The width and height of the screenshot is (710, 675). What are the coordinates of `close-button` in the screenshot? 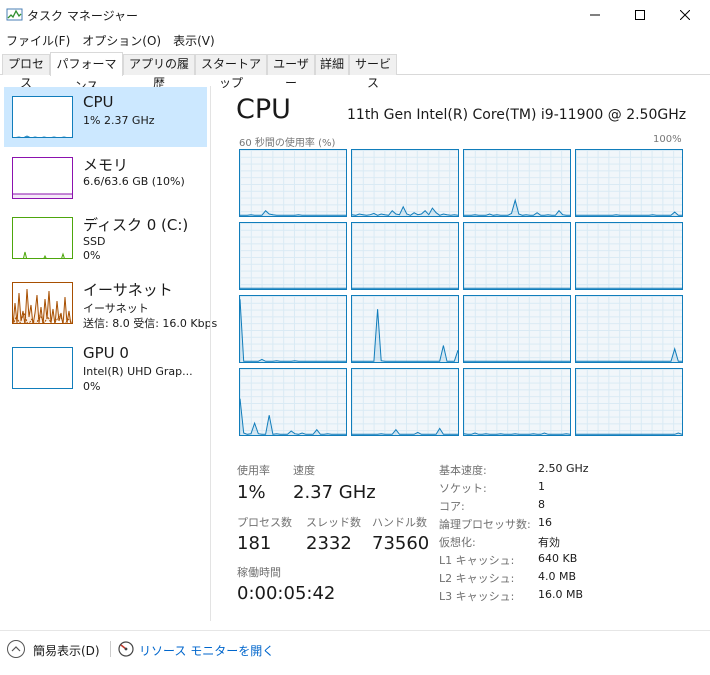 It's located at (685, 15).